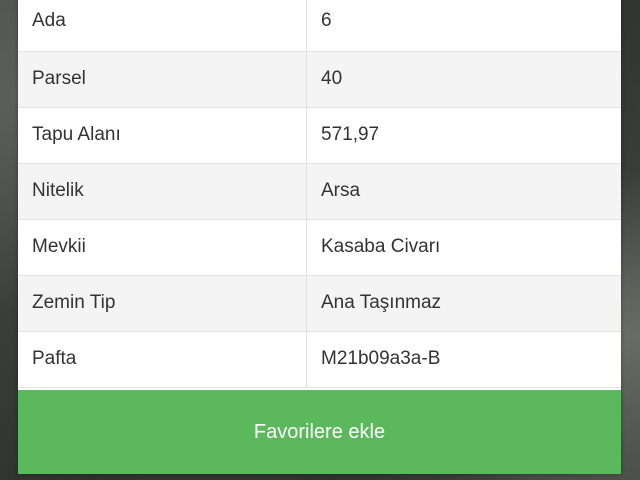 The height and width of the screenshot is (480, 640). What do you see at coordinates (463, 135) in the screenshot?
I see `row-value-tapu-alani: 571,97` at bounding box center [463, 135].